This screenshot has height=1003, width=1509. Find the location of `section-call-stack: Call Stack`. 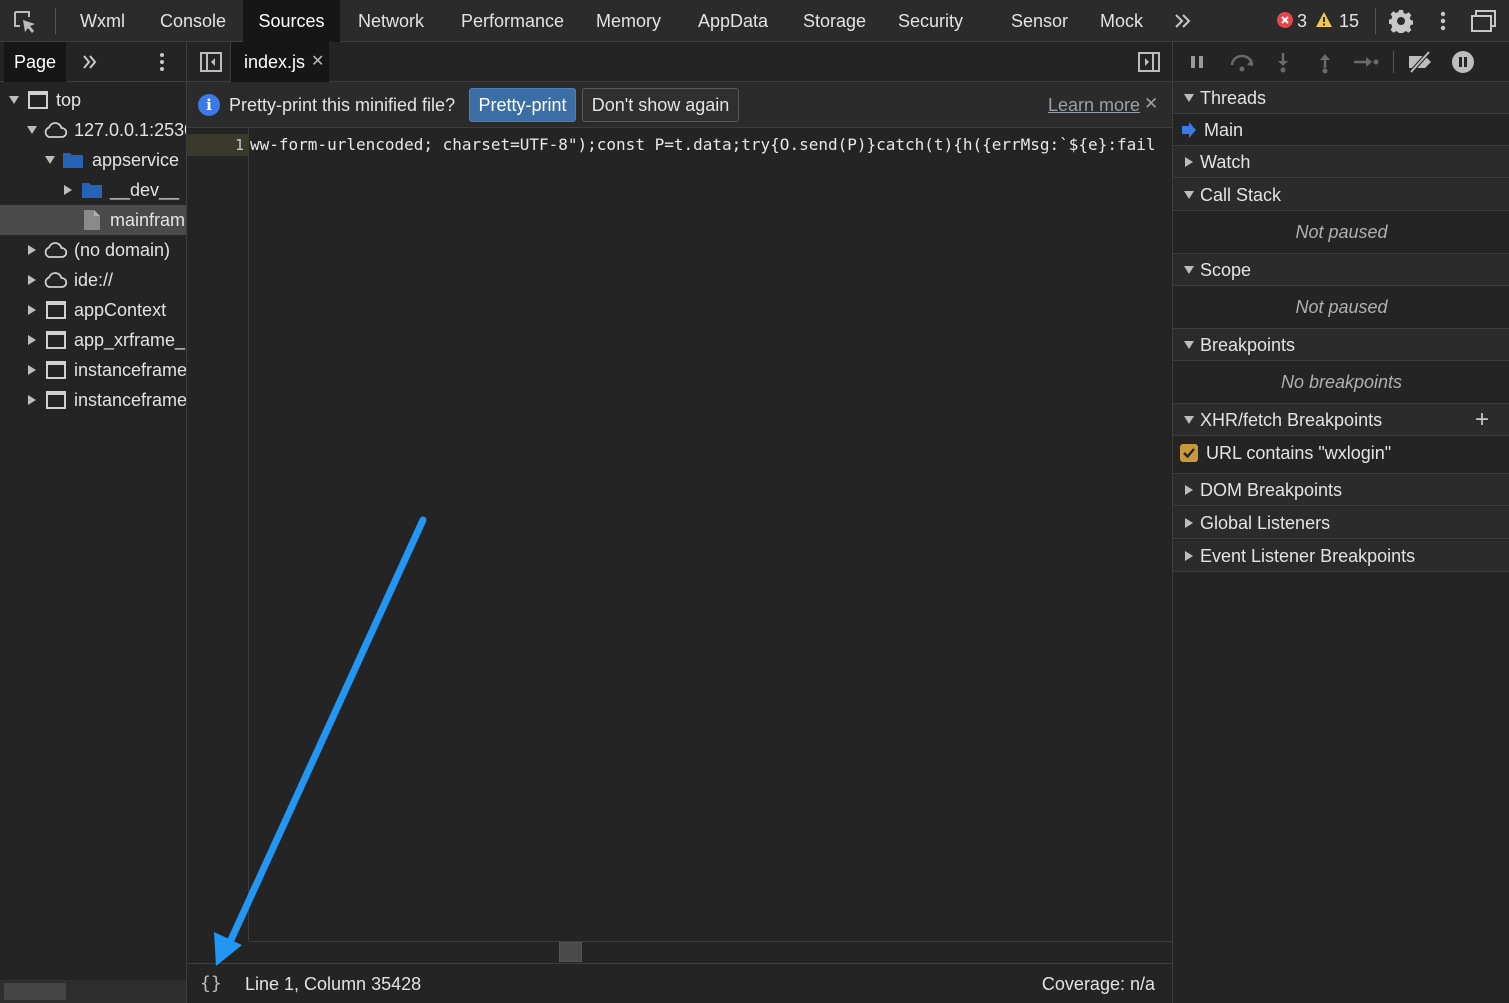

section-call-stack: Call Stack is located at coordinates (1341, 195).